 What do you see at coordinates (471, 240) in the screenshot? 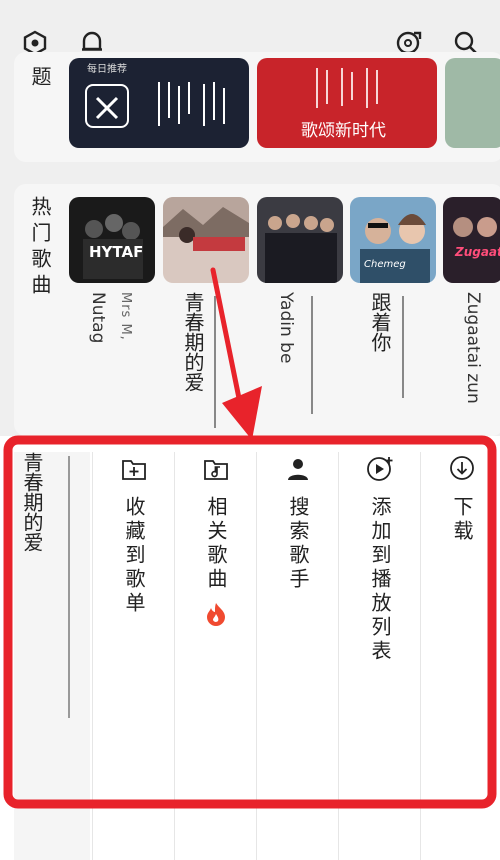
I see `song-thumb-zugaatai-zun: Zugaatai zun` at bounding box center [471, 240].